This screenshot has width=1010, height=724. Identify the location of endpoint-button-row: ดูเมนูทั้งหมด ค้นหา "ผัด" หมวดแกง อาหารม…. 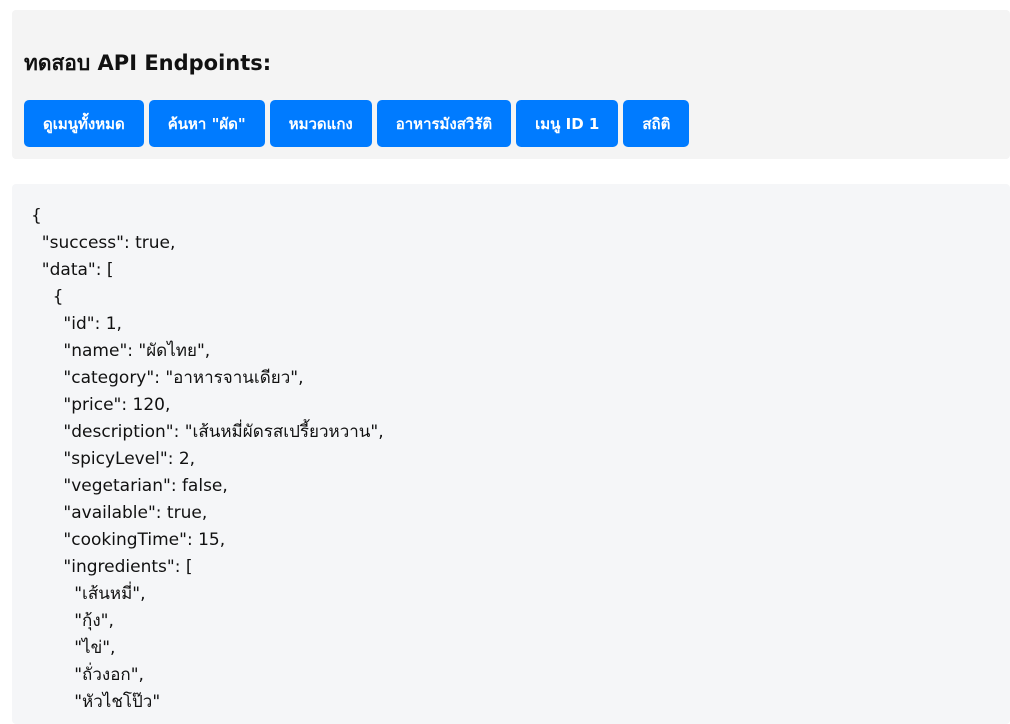
(357, 123).